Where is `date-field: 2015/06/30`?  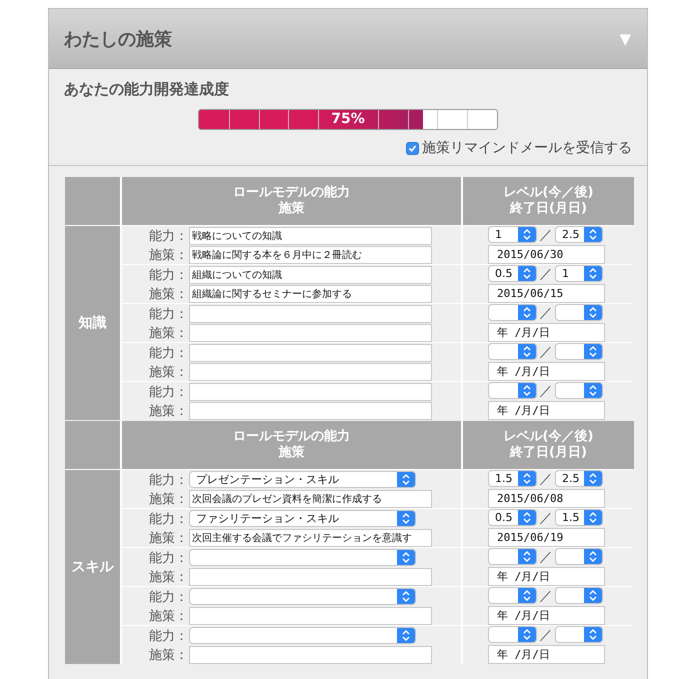
date-field: 2015/06/30 is located at coordinates (546, 254).